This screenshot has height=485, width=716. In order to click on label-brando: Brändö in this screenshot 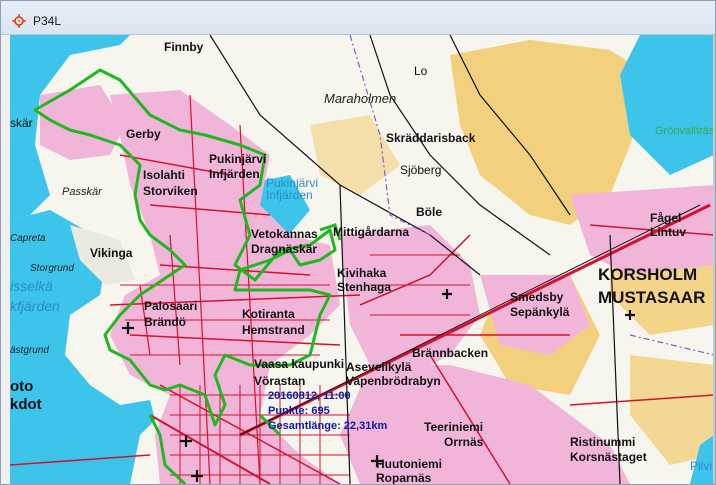, I will do `click(165, 322)`.